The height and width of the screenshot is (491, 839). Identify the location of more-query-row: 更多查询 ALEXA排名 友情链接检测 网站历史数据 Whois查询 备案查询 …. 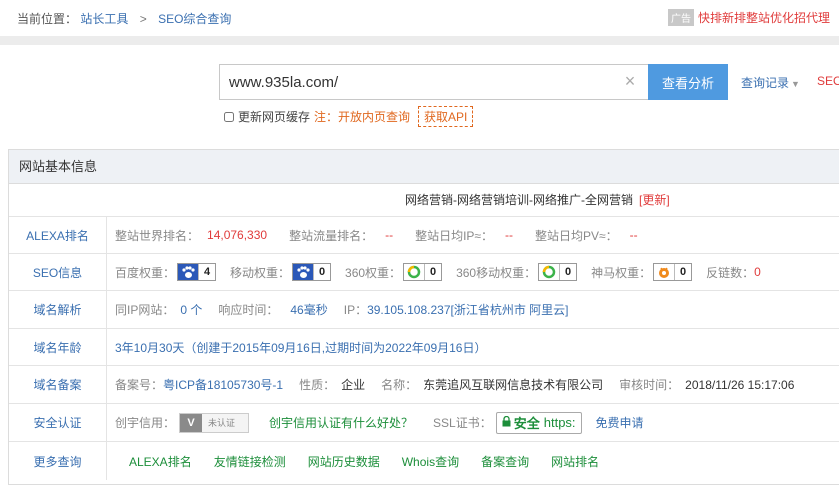
(424, 461).